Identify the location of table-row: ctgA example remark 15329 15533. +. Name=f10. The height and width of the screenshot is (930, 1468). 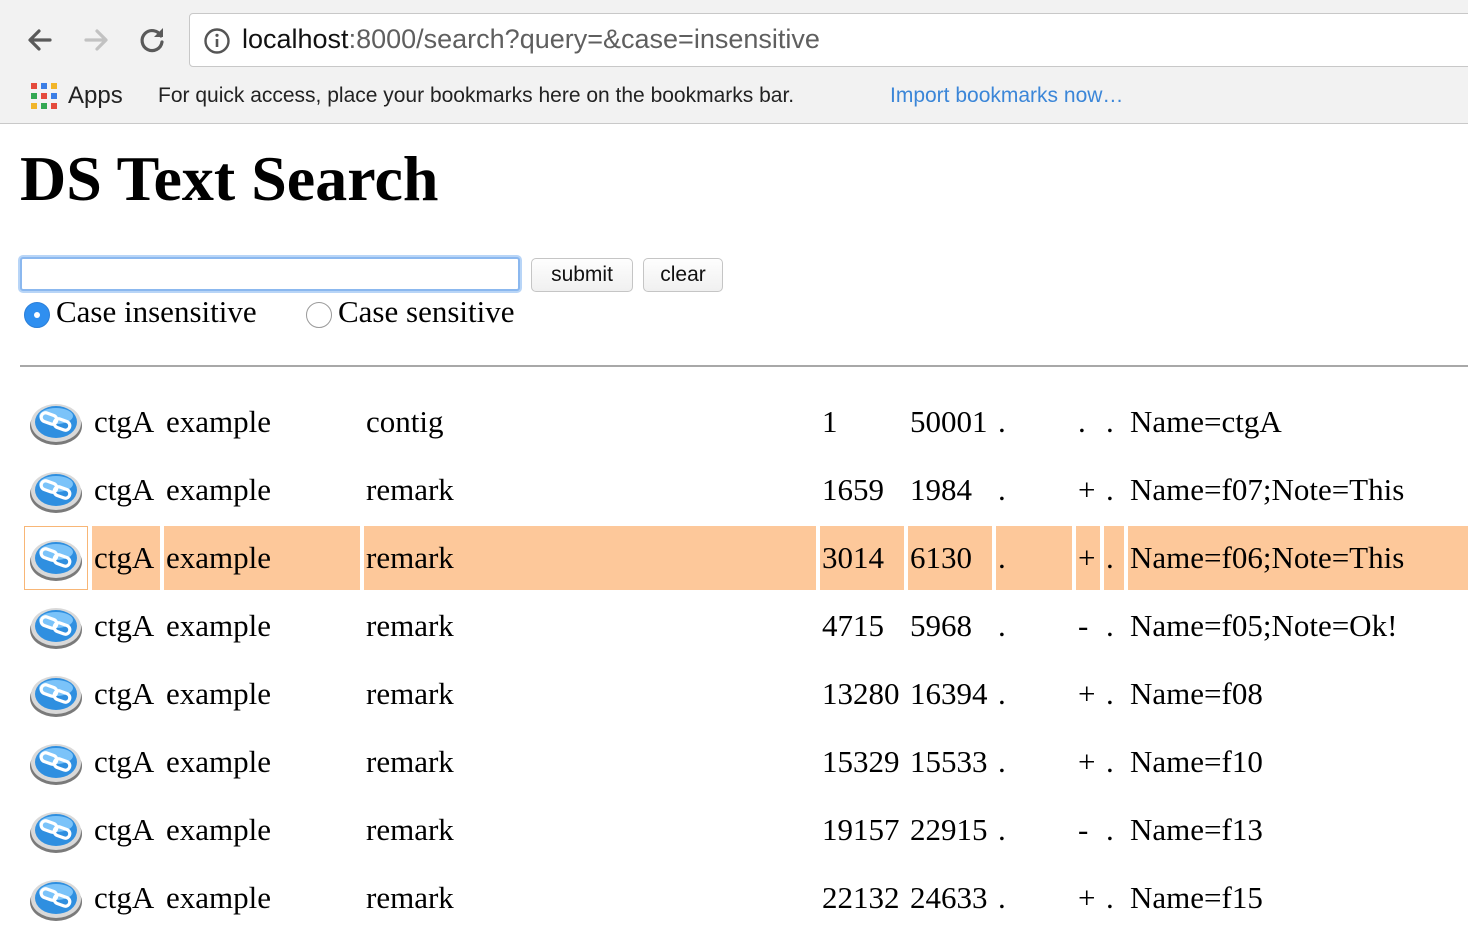
(734, 762).